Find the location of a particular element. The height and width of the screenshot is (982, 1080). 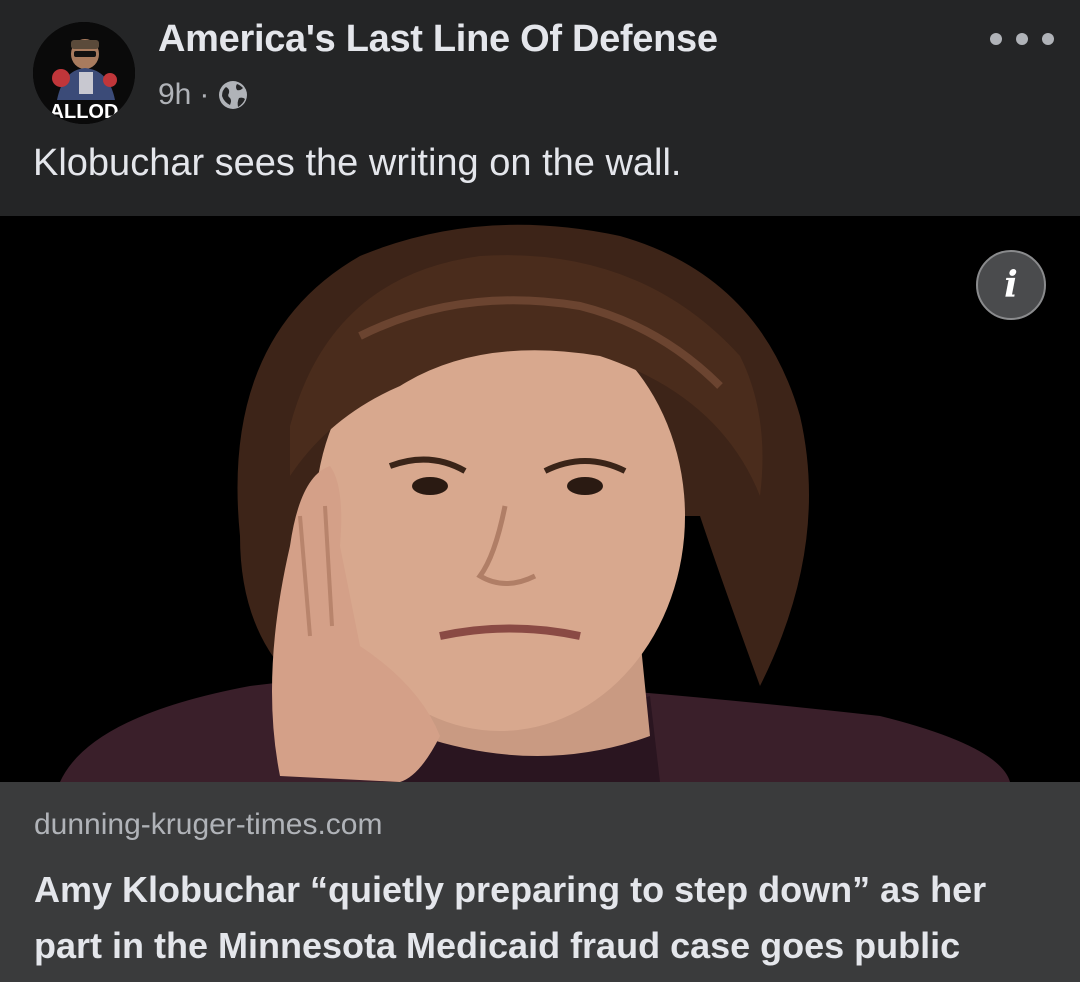

page-name-link: America's Last Line Of Defense is located at coordinates (438, 39).